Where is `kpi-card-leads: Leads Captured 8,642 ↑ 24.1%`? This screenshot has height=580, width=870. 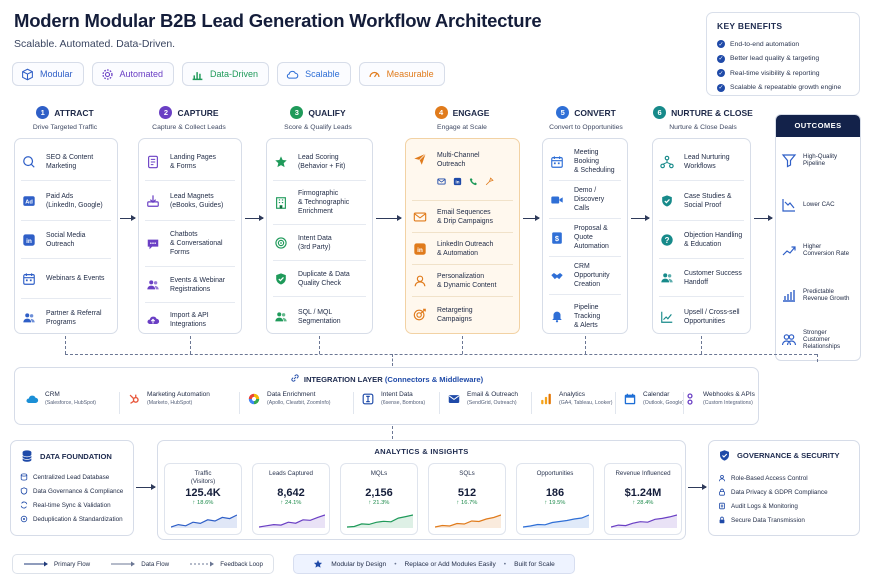
kpi-card-leads: Leads Captured 8,642 ↑ 24.1% is located at coordinates (291, 499).